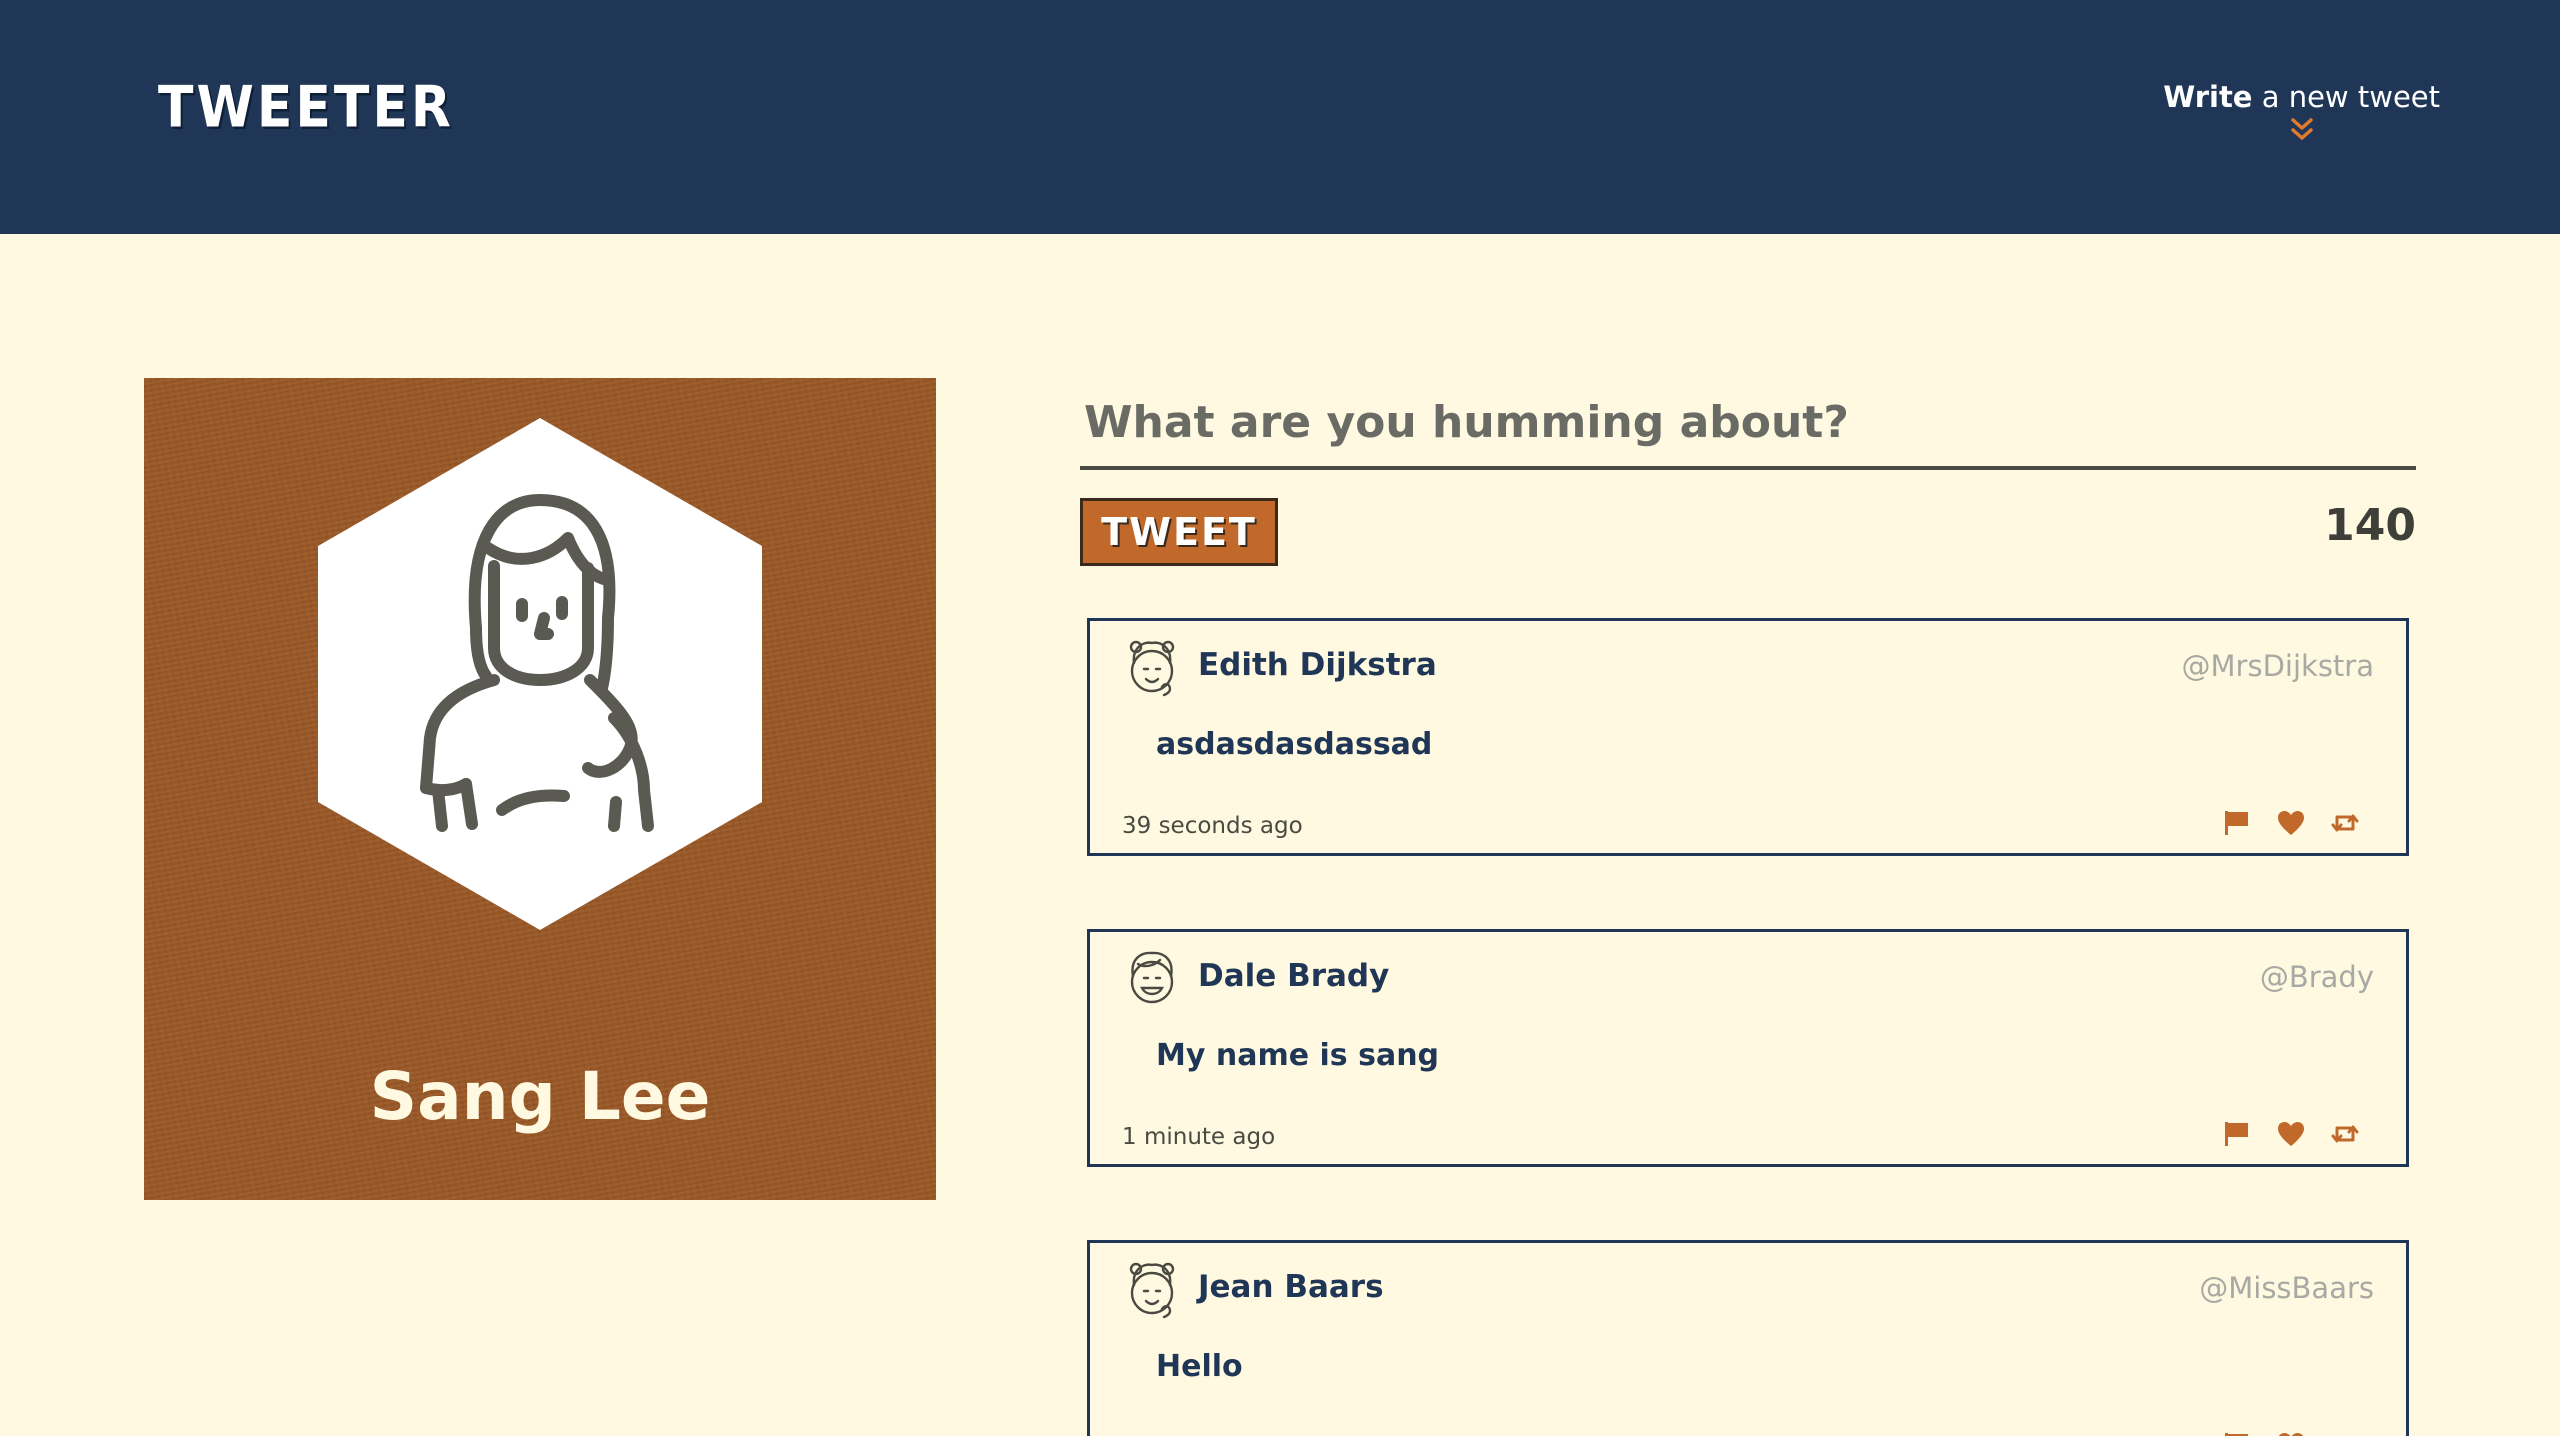 Image resolution: width=2560 pixels, height=1436 pixels. What do you see at coordinates (2316, 977) in the screenshot?
I see `tweet-author-handle: @Brady` at bounding box center [2316, 977].